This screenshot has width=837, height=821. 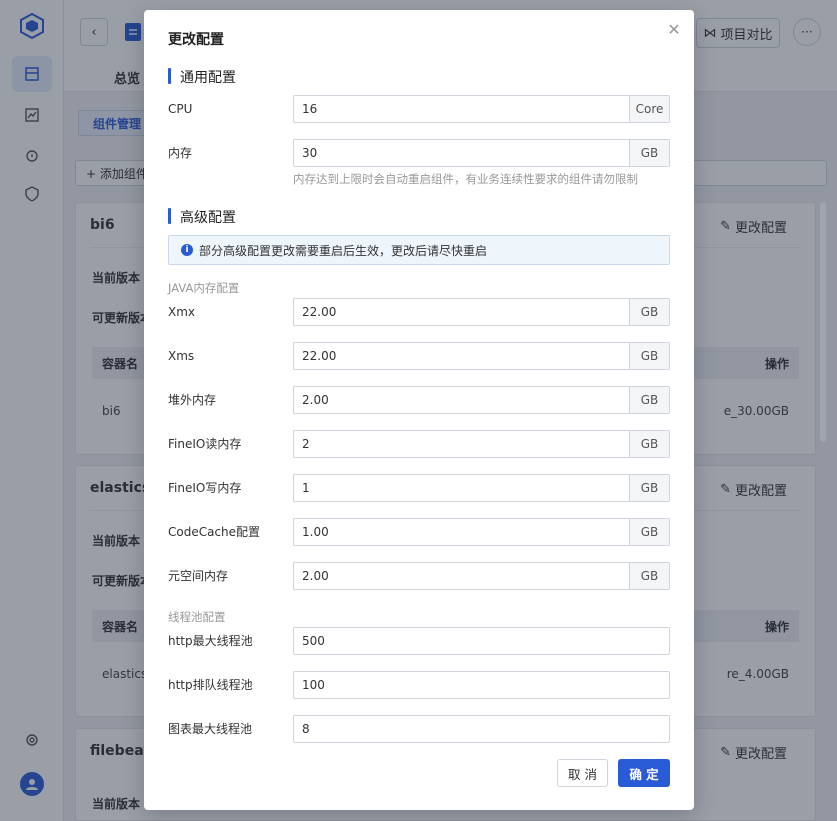 What do you see at coordinates (481, 488) in the screenshot?
I see `fineio-write-input: 1 GB` at bounding box center [481, 488].